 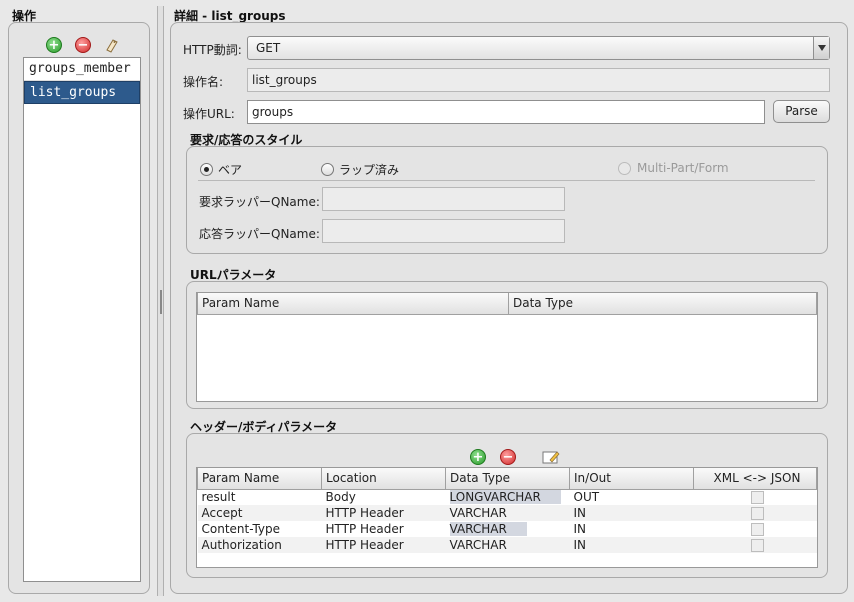 I want to click on parse-button: Parse, so click(x=801, y=111).